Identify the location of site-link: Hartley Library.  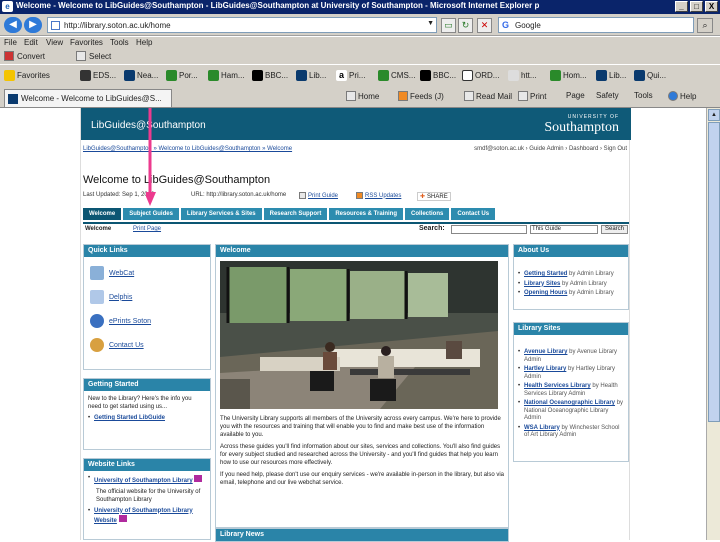
(545, 369).